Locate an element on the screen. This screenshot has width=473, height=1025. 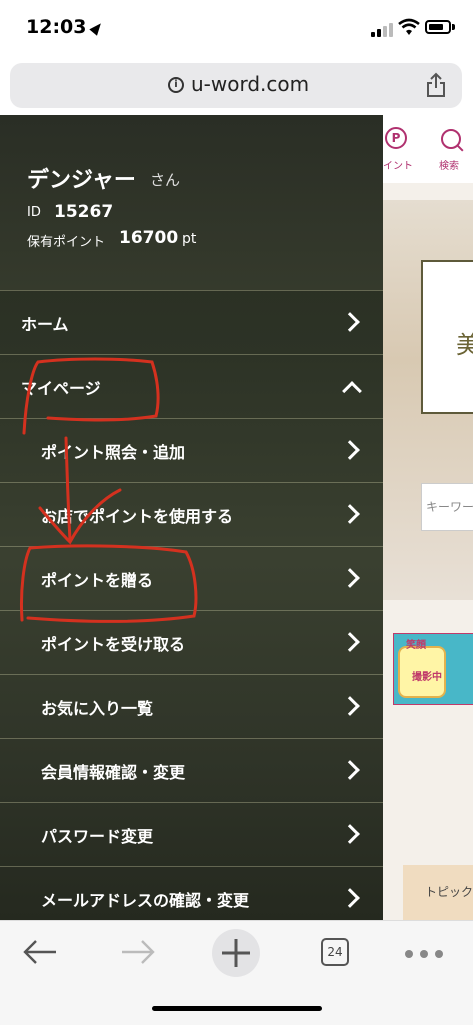
new-tab-button is located at coordinates (236, 953).